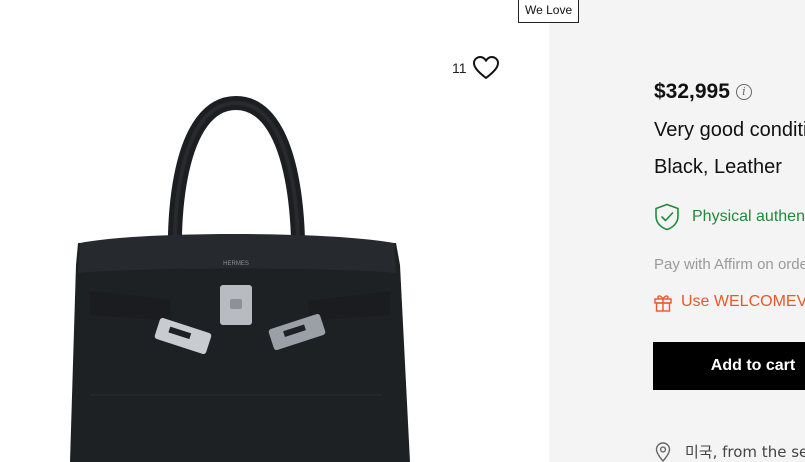  I want to click on info-icon: i, so click(743, 92).